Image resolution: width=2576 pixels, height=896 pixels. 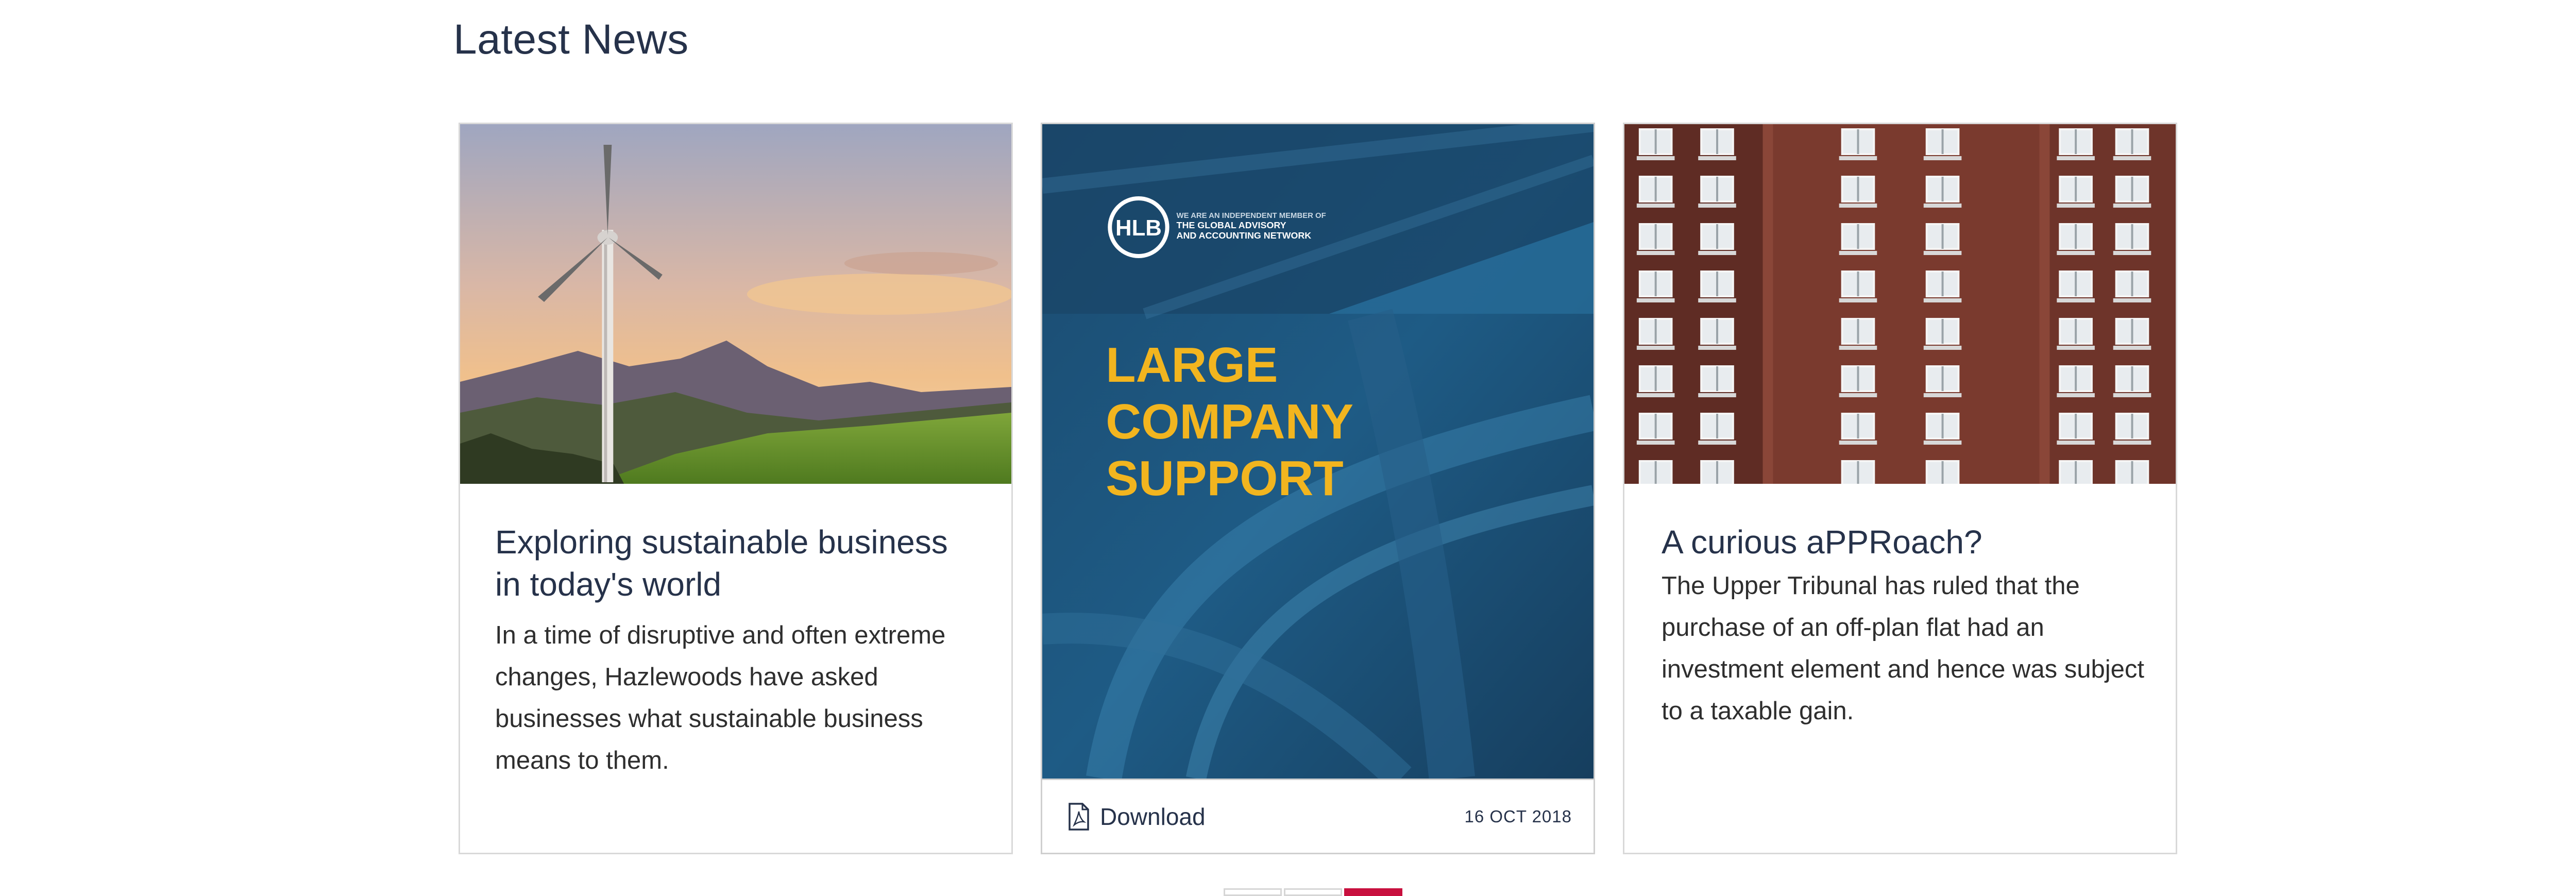 What do you see at coordinates (1192, 365) in the screenshot?
I see `cover-headline-1: LARGE` at bounding box center [1192, 365].